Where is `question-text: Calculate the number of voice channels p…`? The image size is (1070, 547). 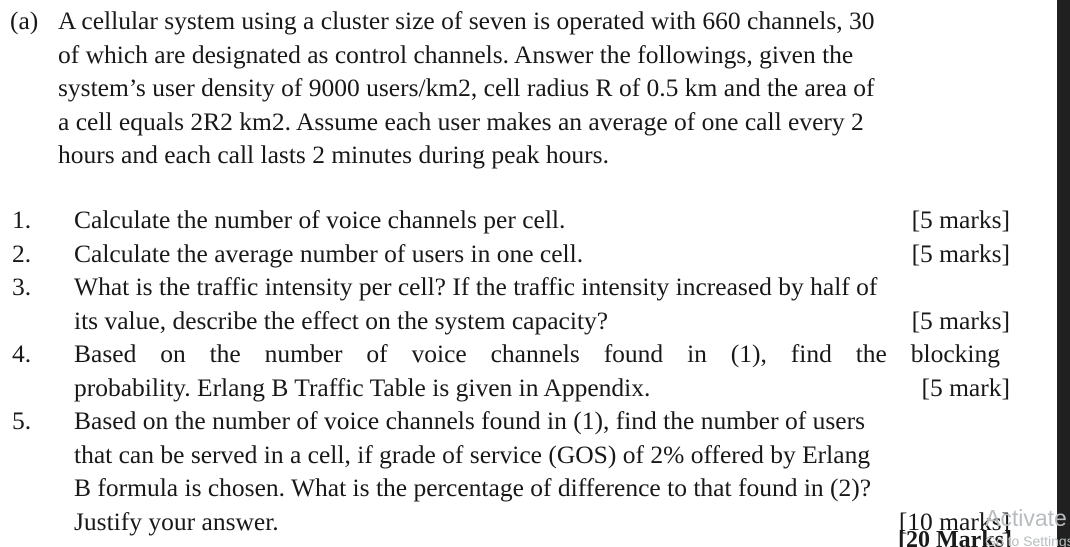 question-text: Calculate the number of voice channels p… is located at coordinates (320, 219).